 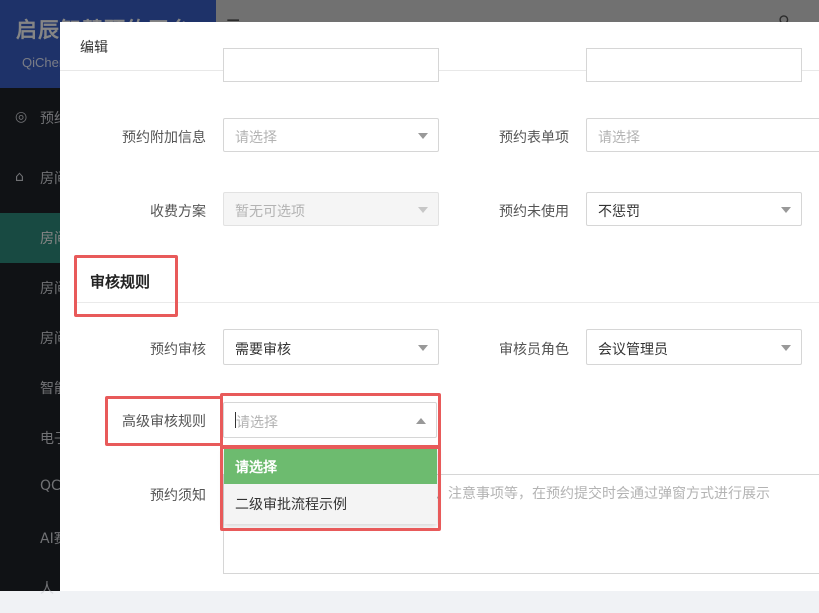 I want to click on section-title-review-rules: 审核规则, so click(x=120, y=282).